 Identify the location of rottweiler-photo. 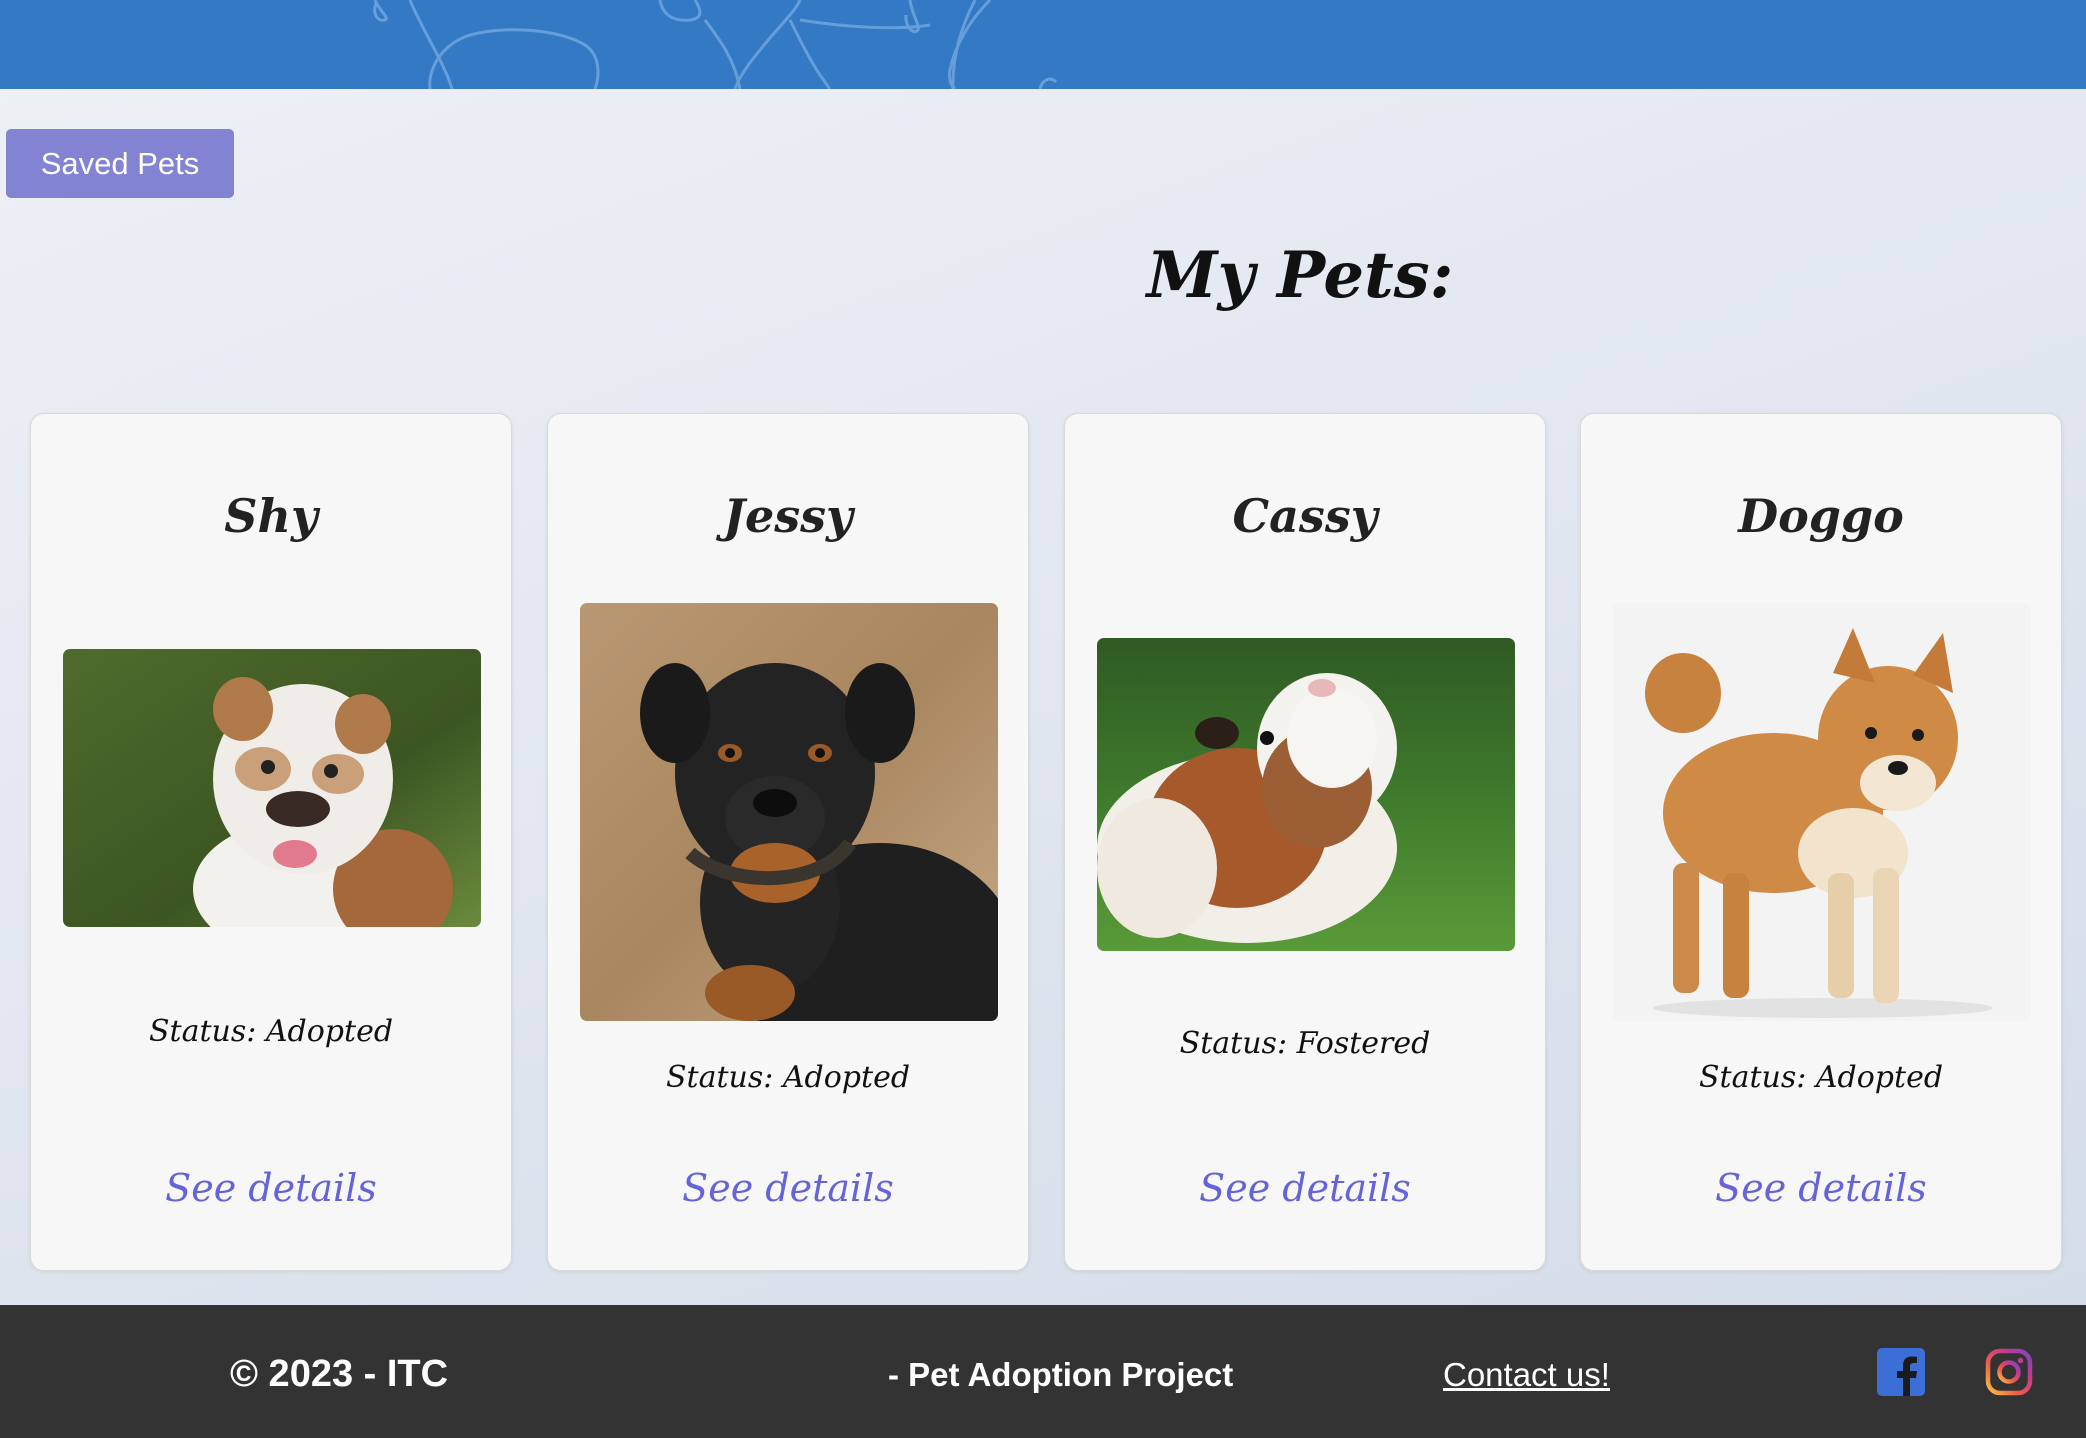
(789, 812).